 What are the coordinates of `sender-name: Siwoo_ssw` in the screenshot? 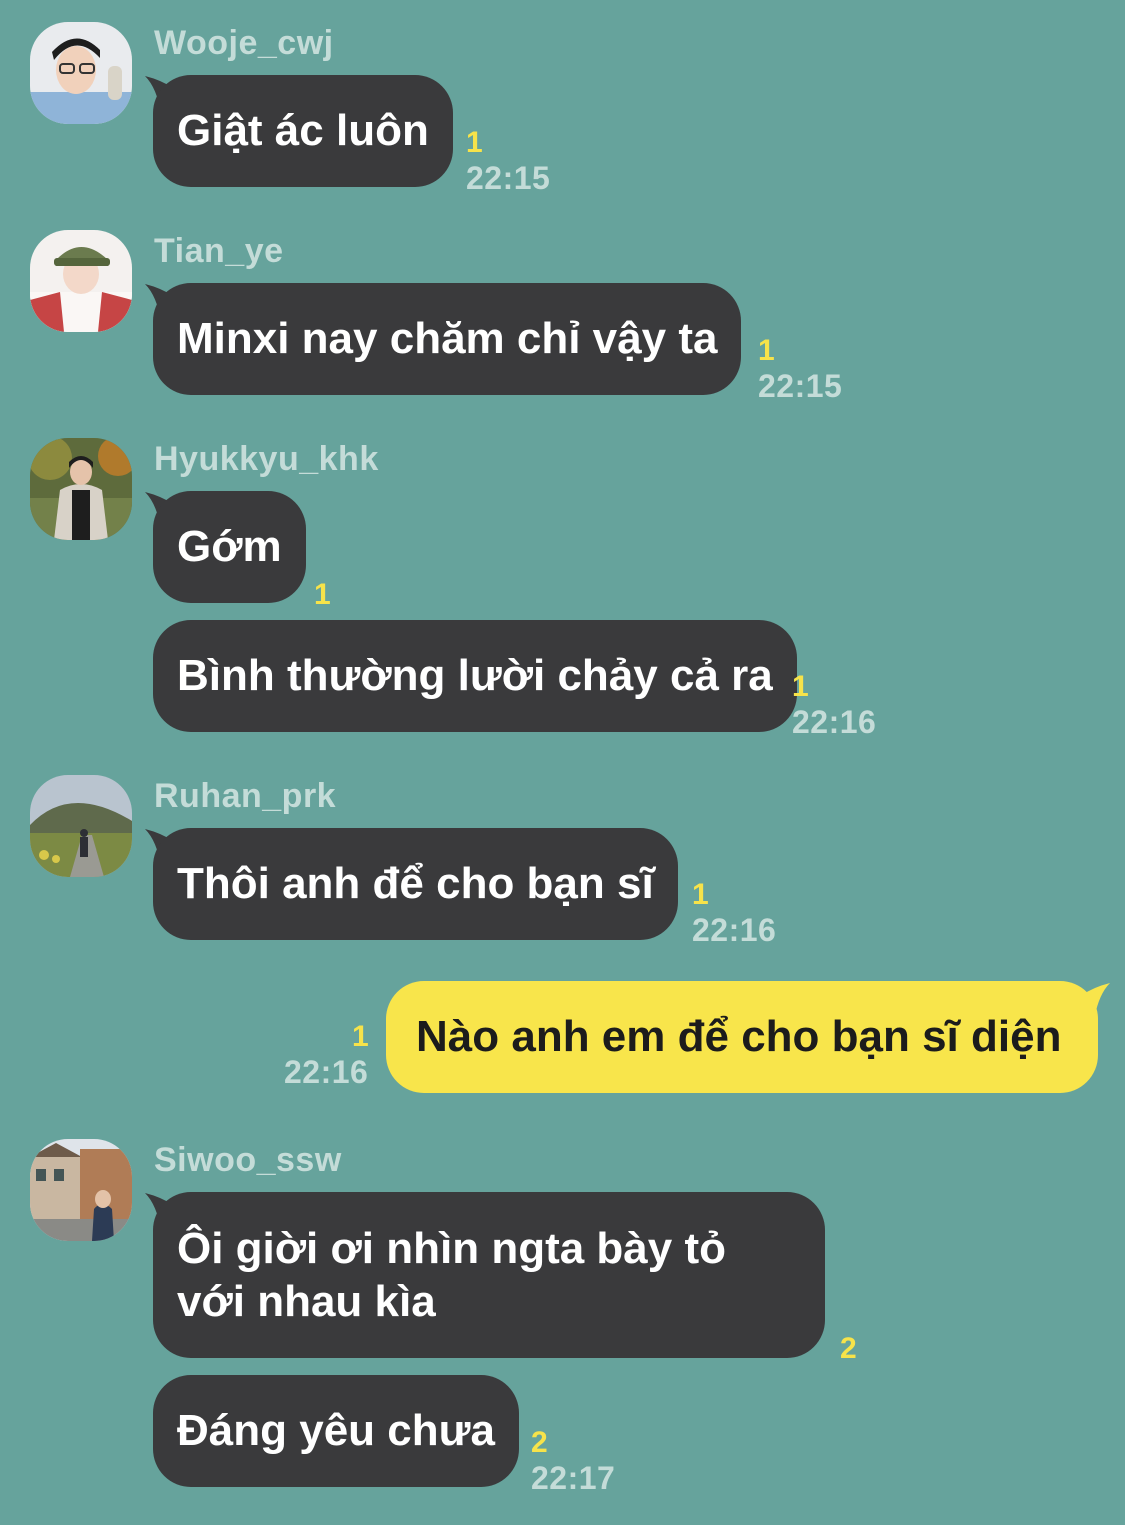 It's located at (248, 1160).